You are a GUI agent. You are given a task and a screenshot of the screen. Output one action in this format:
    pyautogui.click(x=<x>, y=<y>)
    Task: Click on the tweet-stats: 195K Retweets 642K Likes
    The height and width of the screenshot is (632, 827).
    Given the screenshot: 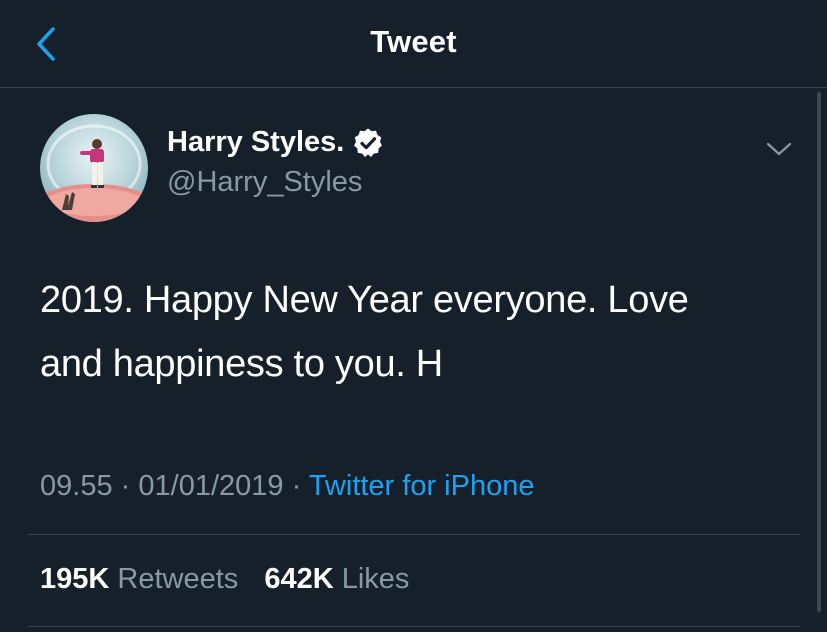 What is the action you would take?
    pyautogui.click(x=224, y=579)
    